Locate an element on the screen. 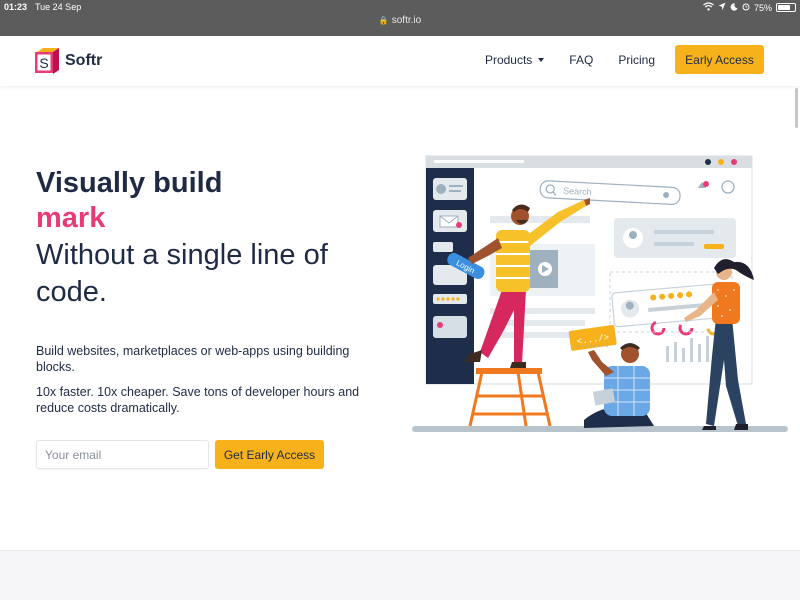 Image resolution: width=800 pixels, height=600 pixels. early-access-button: Early Access is located at coordinates (719, 59).